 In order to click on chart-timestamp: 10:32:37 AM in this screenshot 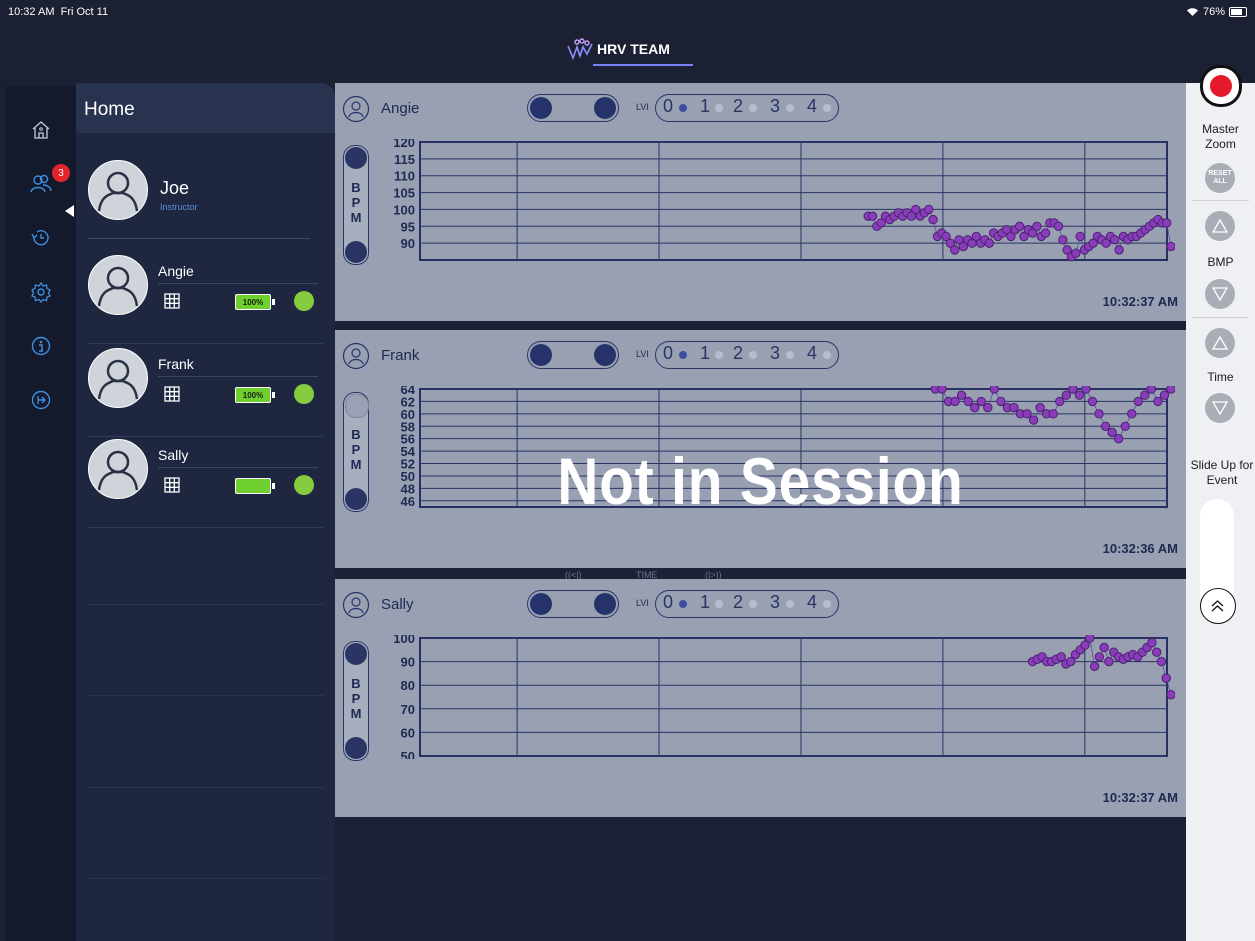, I will do `click(1140, 301)`.